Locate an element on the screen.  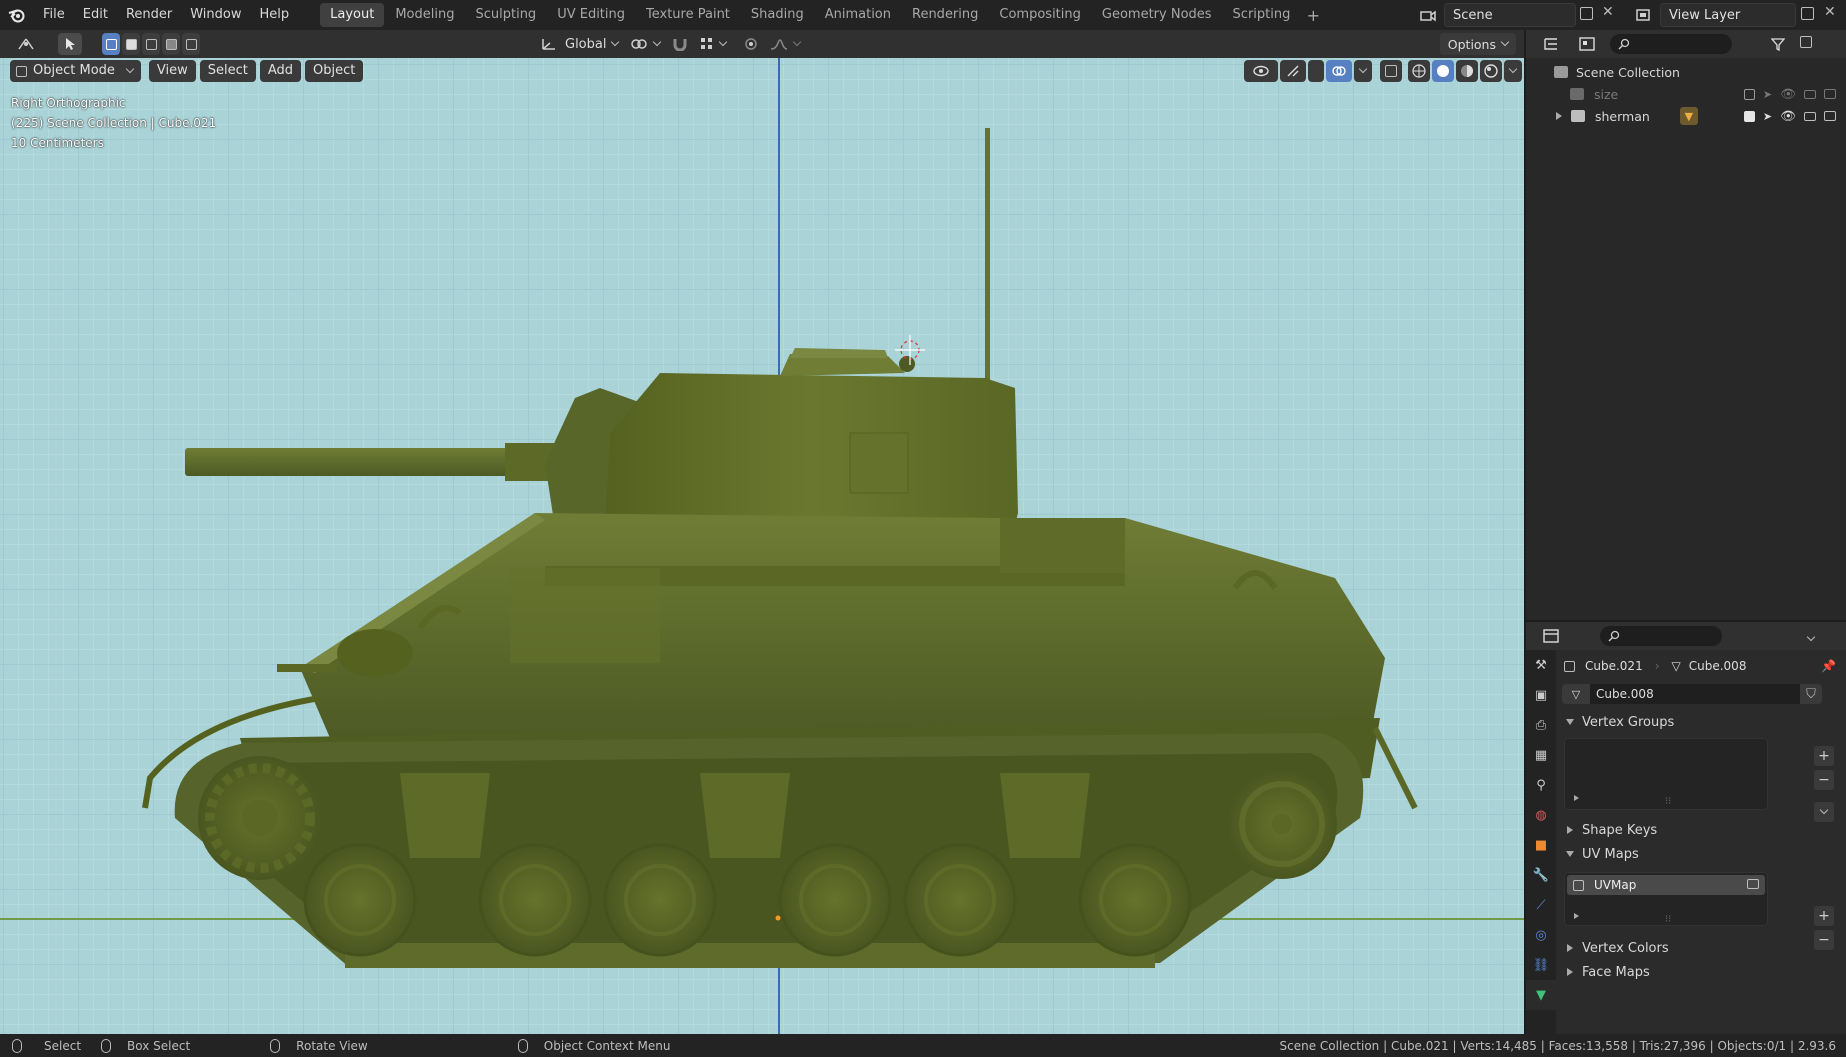
menu-window: Window is located at coordinates (215, 15).